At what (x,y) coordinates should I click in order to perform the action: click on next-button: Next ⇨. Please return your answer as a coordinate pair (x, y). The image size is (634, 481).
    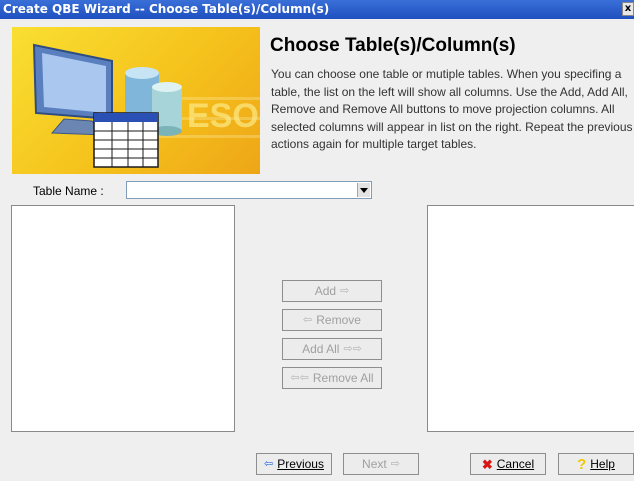
    Looking at the image, I should click on (381, 464).